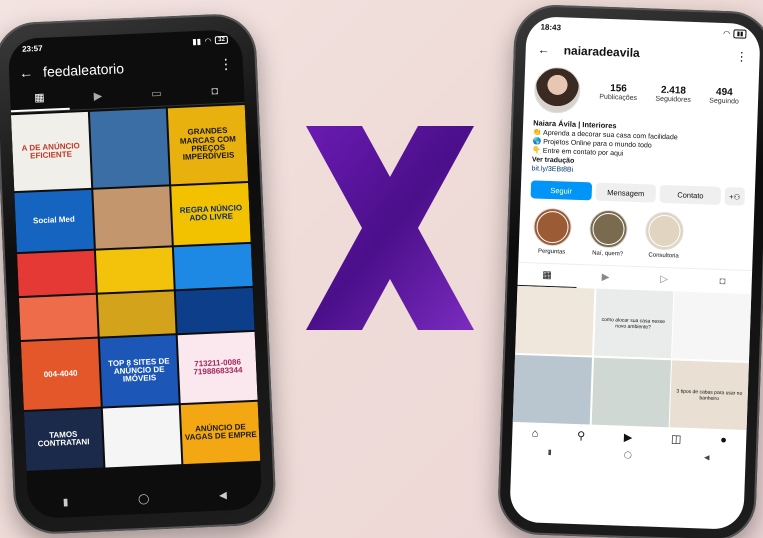 This screenshot has width=763, height=538. Describe the element at coordinates (724, 101) in the screenshot. I see `stat-label: Seguindo` at that location.